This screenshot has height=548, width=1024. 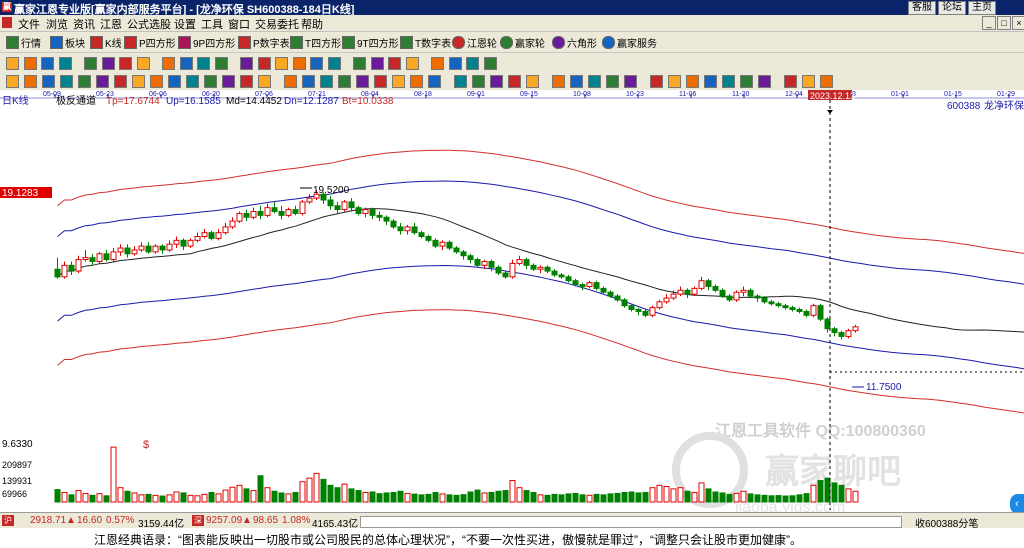 I want to click on menu-info: 资讯, so click(x=84, y=24).